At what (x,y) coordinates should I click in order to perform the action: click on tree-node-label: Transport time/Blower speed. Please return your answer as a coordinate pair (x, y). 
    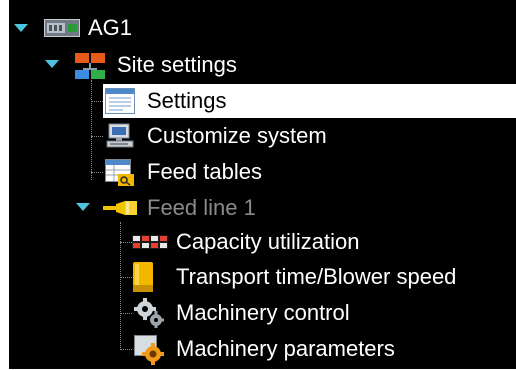
    Looking at the image, I should click on (316, 276).